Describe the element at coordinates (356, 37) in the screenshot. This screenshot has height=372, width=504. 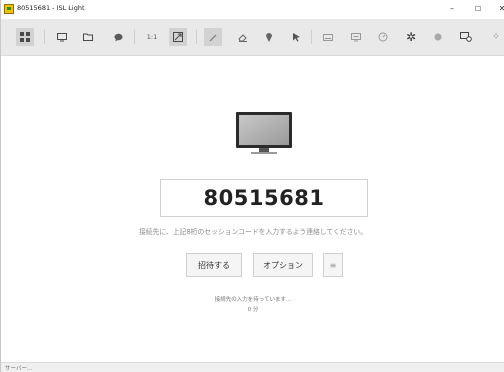
I see `screen-share-icon` at that location.